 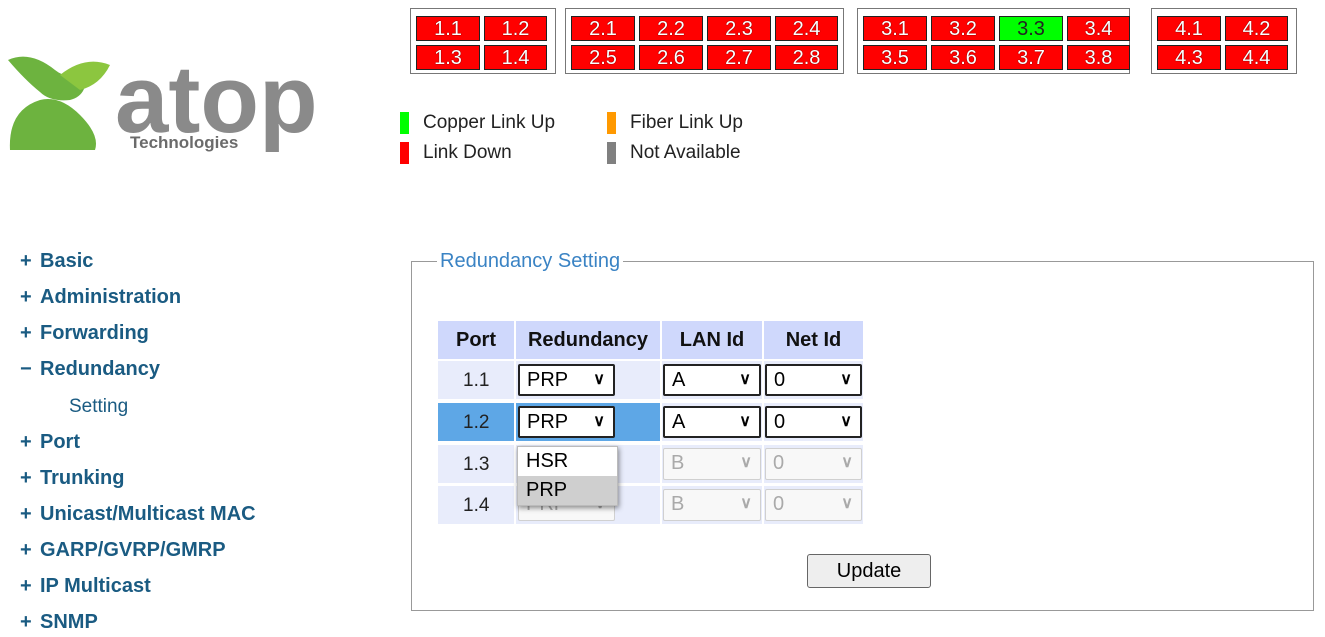 I want to click on menu-item-basic: + Basic, so click(x=56, y=261).